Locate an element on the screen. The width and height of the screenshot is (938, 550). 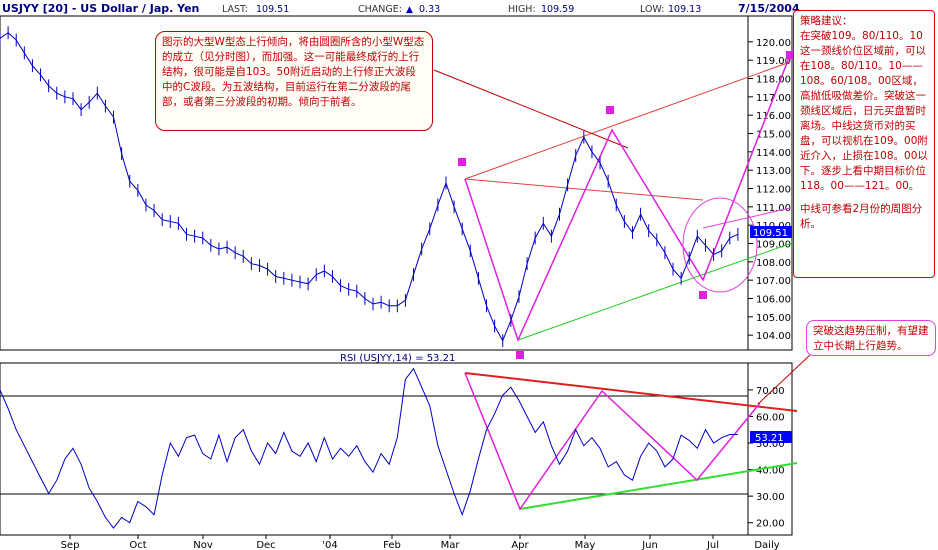
price-tick-label: 107.00 is located at coordinates (773, 281).